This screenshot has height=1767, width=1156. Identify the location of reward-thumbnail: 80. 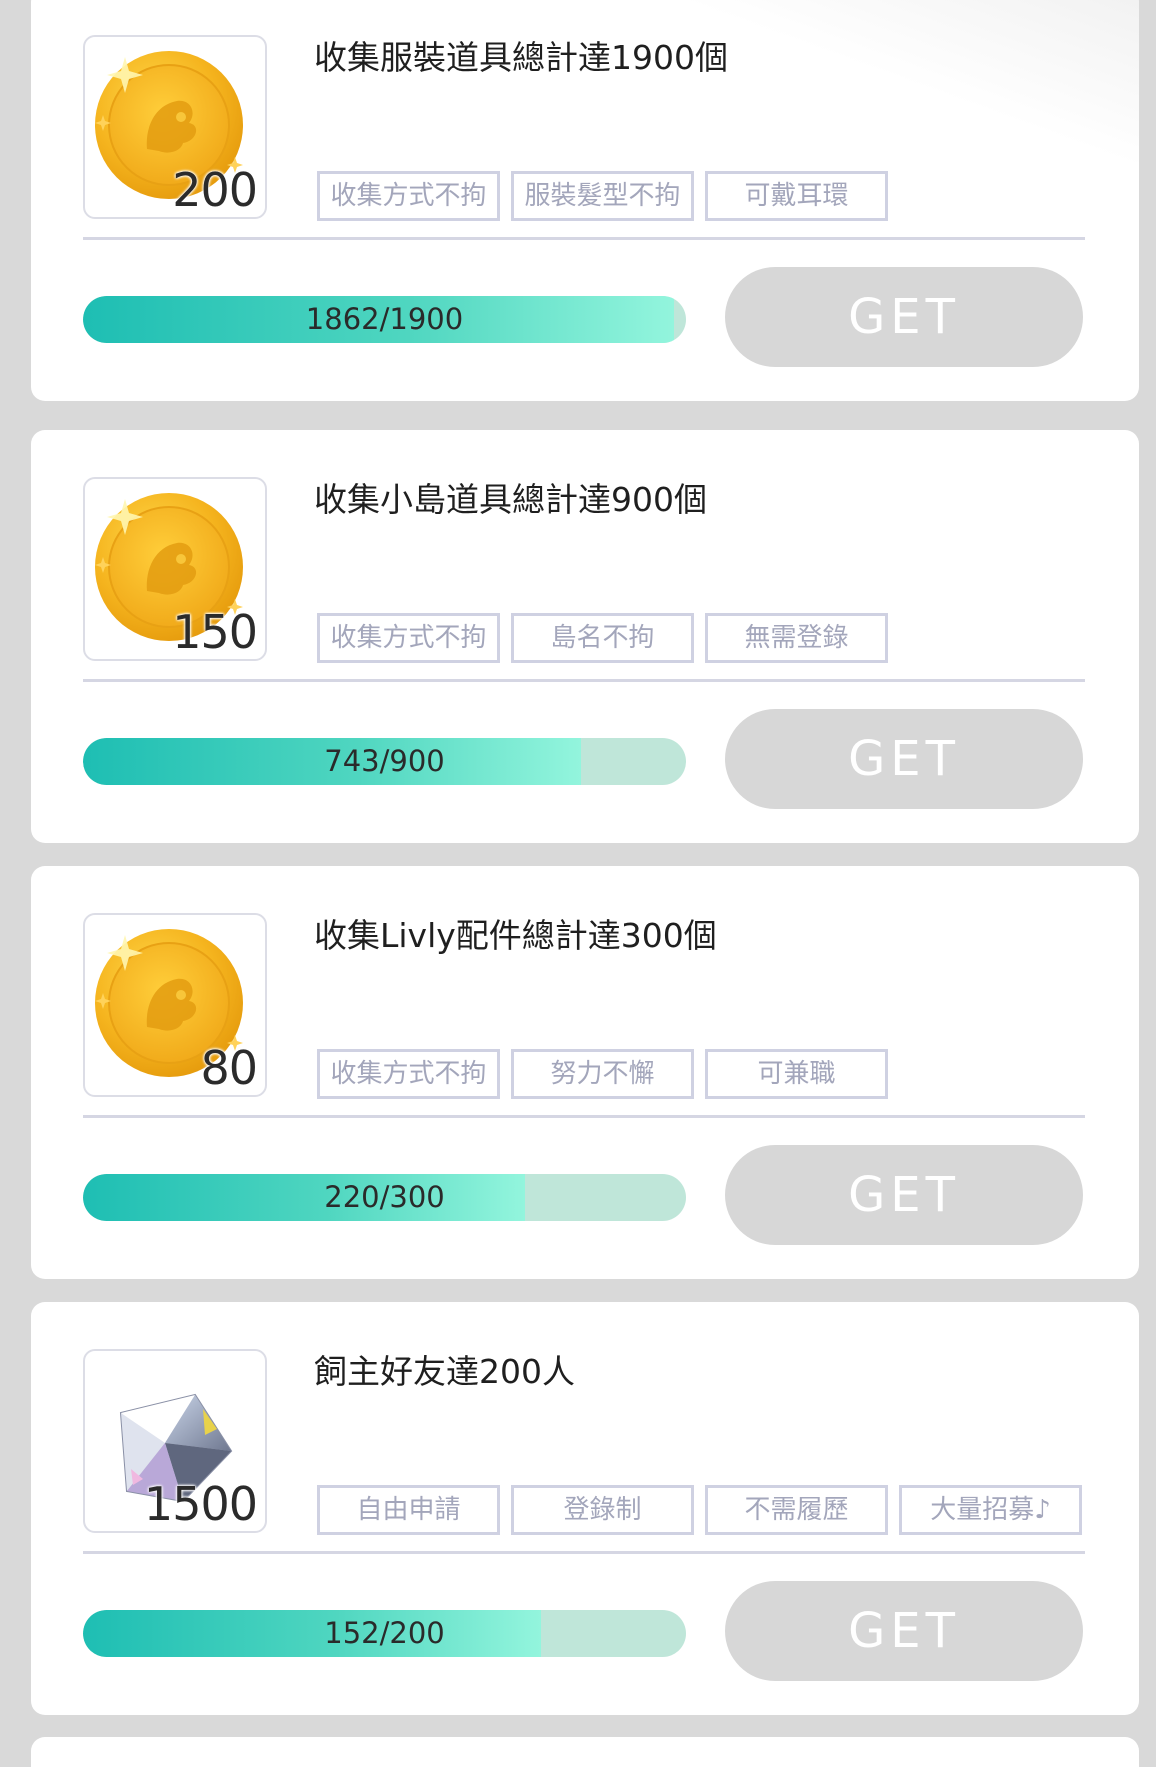
(175, 1005).